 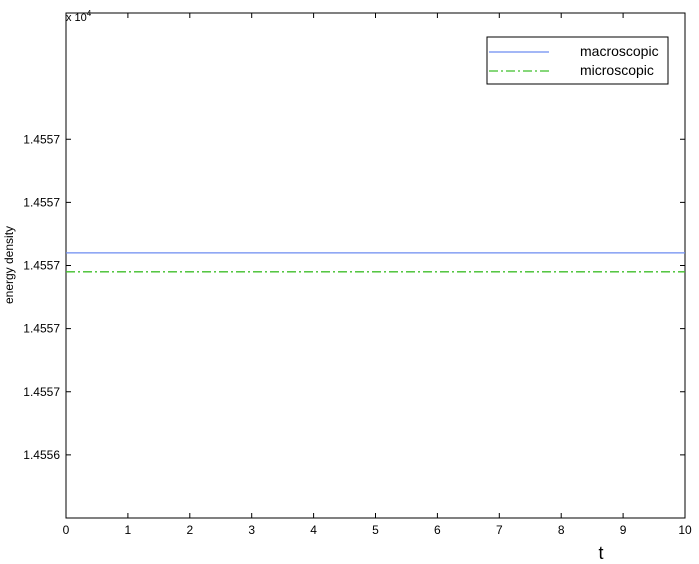 What do you see at coordinates (577, 60) in the screenshot?
I see `legend: macroscopic microscopic` at bounding box center [577, 60].